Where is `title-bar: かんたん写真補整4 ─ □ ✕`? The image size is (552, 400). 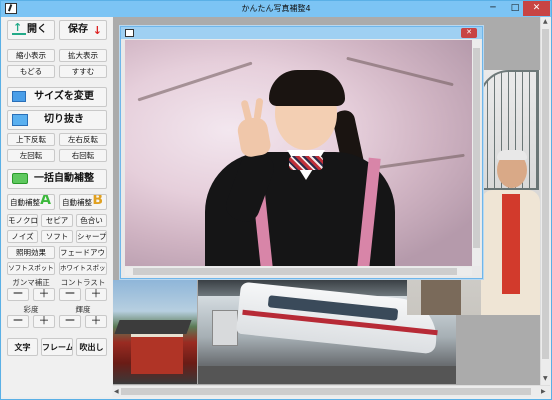 title-bar: かんたん写真補整4 ─ □ ✕ is located at coordinates (276, 9).